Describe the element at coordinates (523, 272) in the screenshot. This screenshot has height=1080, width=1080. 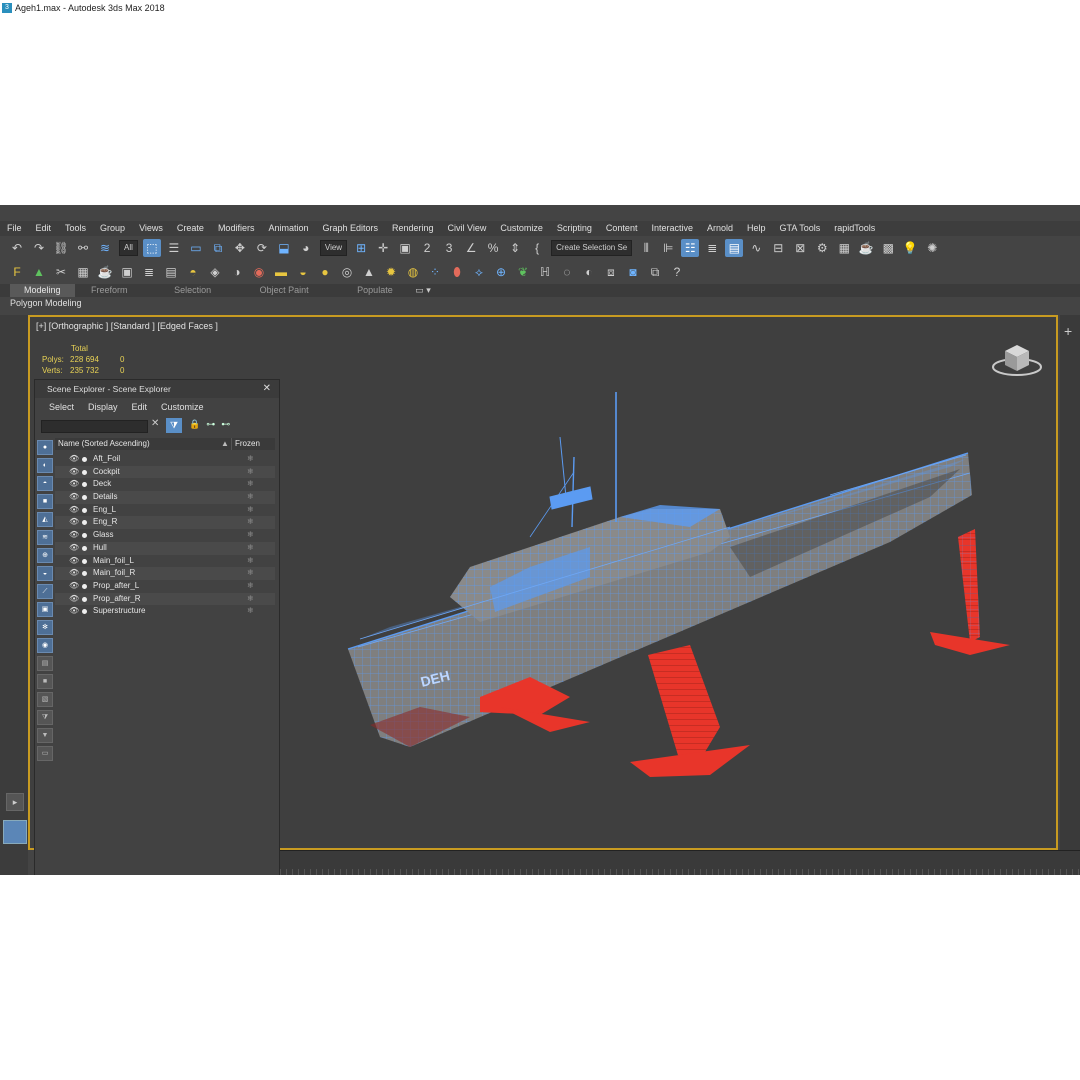
I see `plant-icon: ❦` at that location.